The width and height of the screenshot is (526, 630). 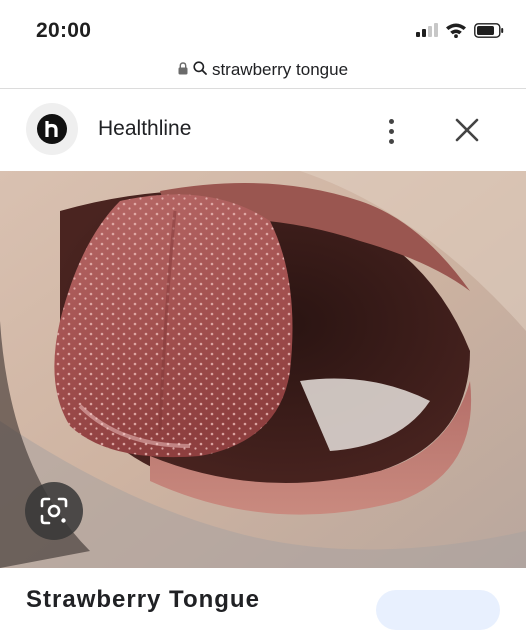 I want to click on status-bar: 20:00, so click(x=263, y=26).